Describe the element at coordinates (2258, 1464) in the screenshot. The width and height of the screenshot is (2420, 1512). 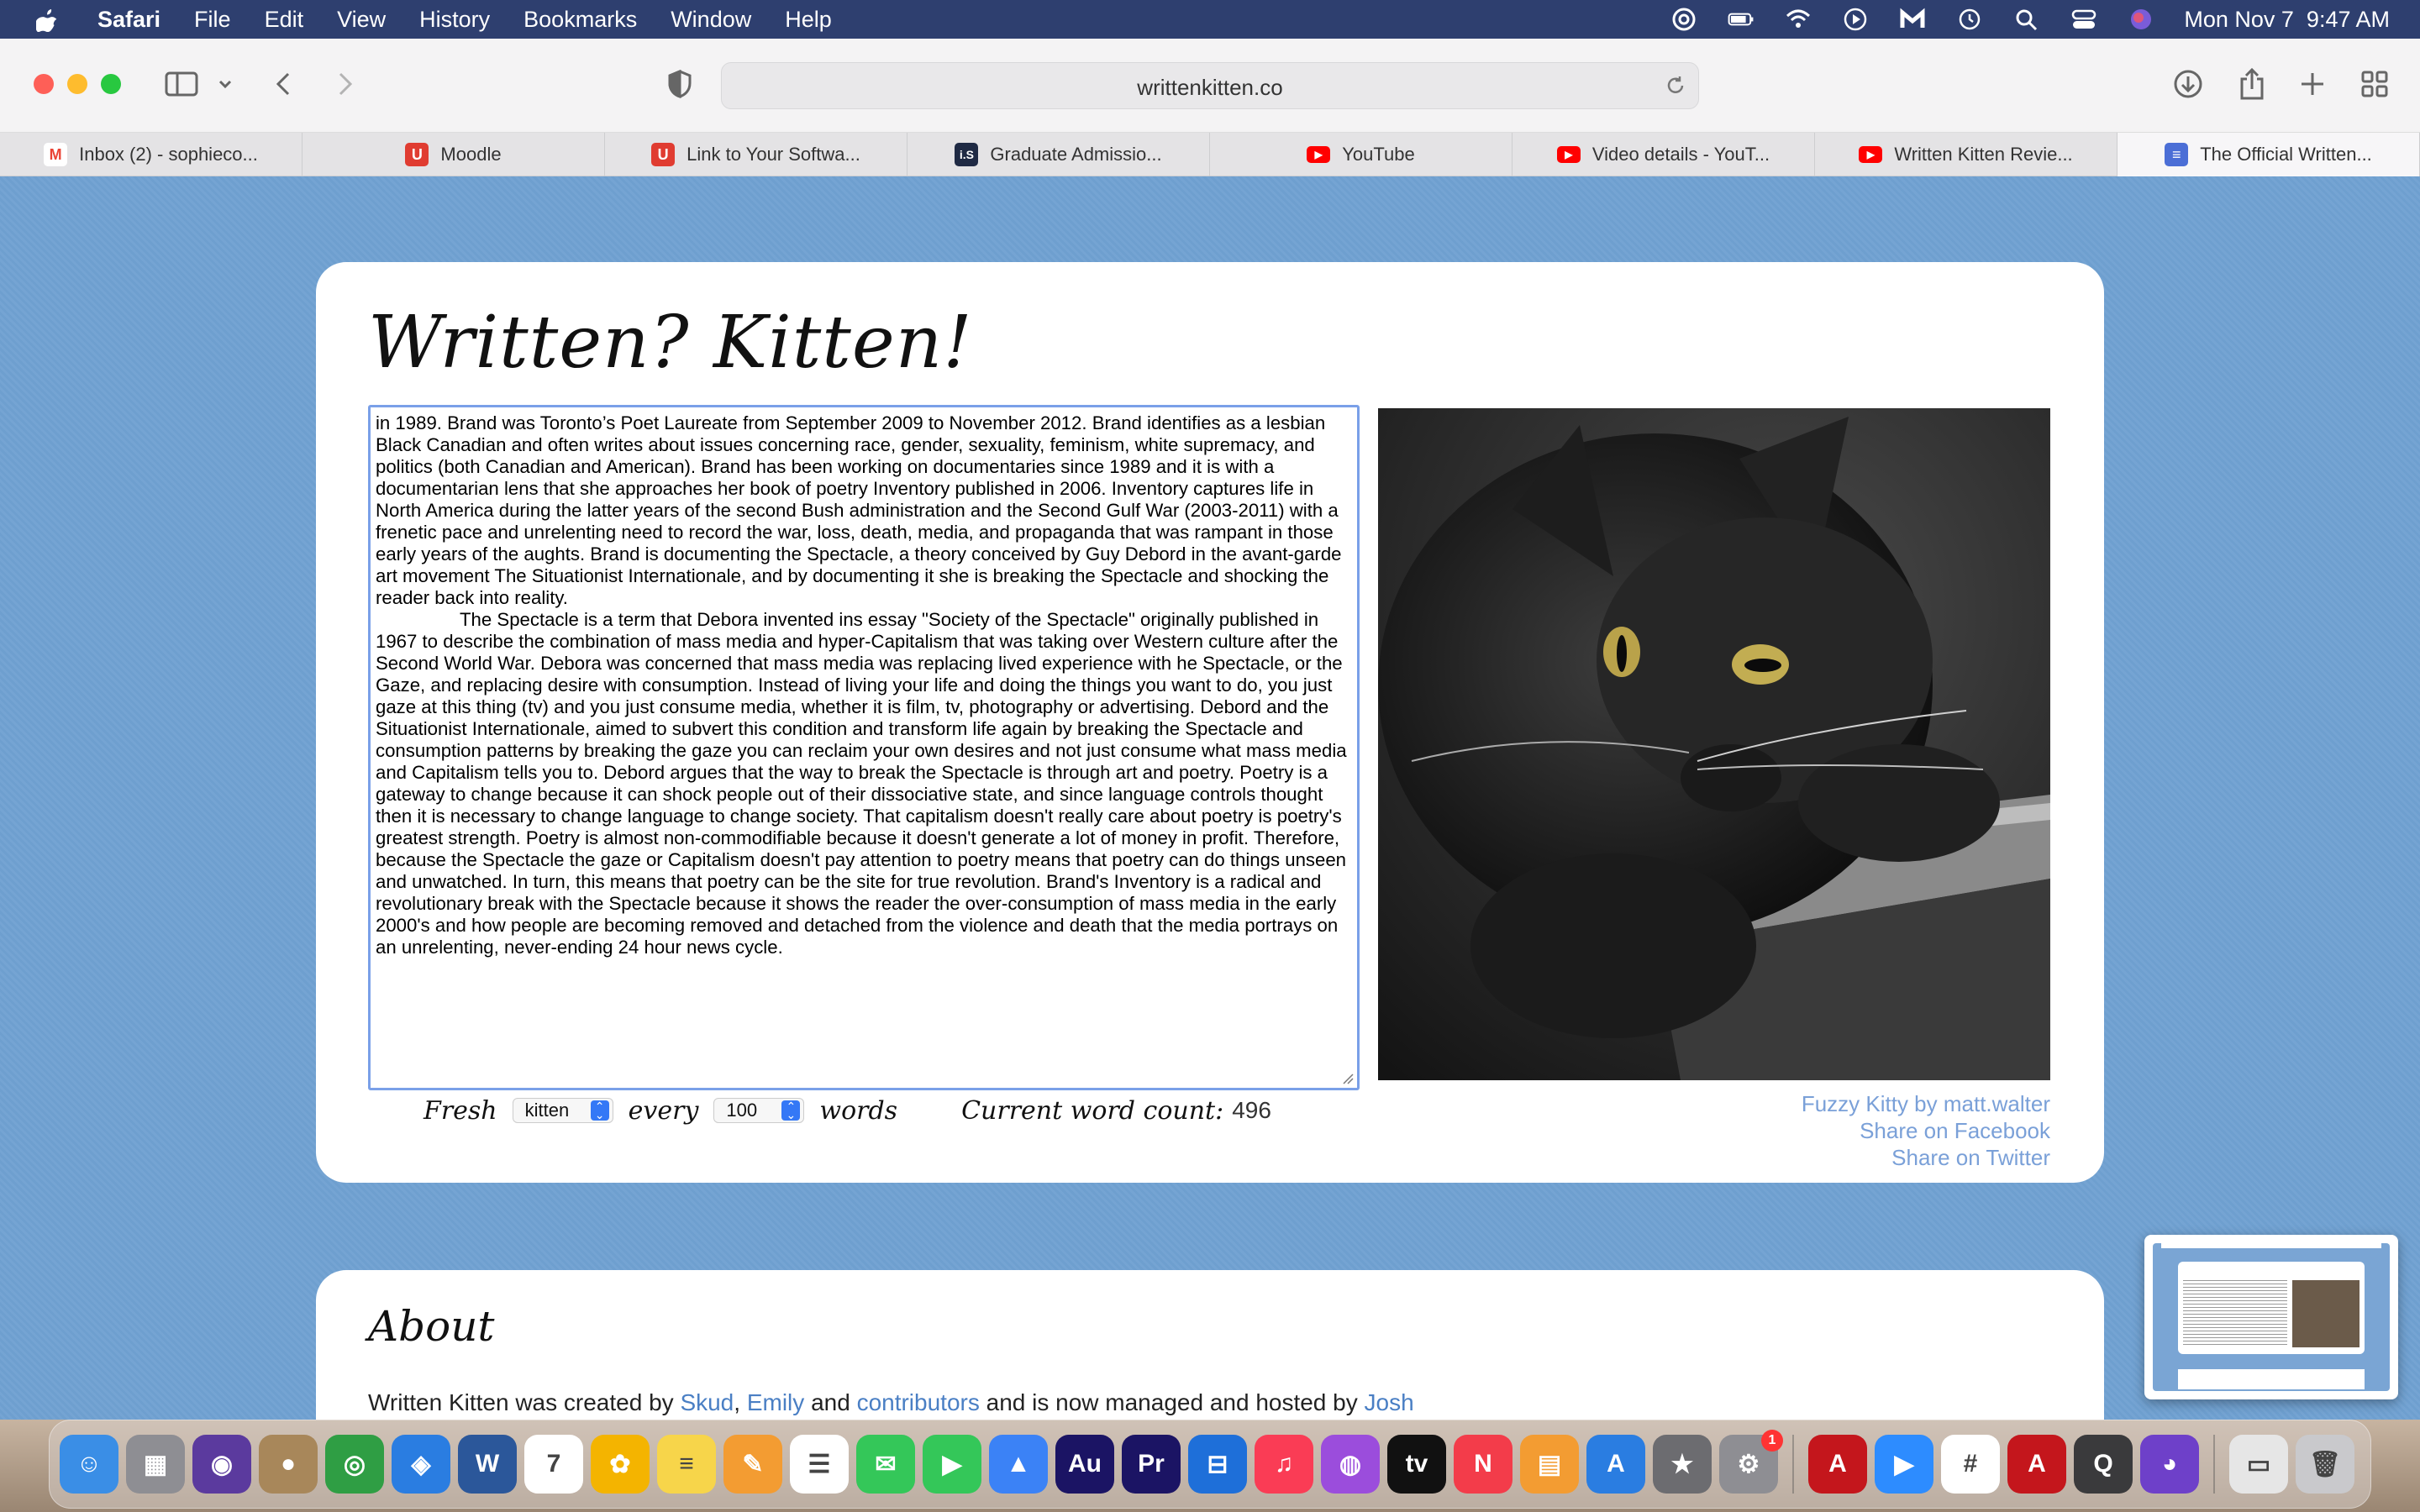
I see `preview-icon: ▭` at that location.